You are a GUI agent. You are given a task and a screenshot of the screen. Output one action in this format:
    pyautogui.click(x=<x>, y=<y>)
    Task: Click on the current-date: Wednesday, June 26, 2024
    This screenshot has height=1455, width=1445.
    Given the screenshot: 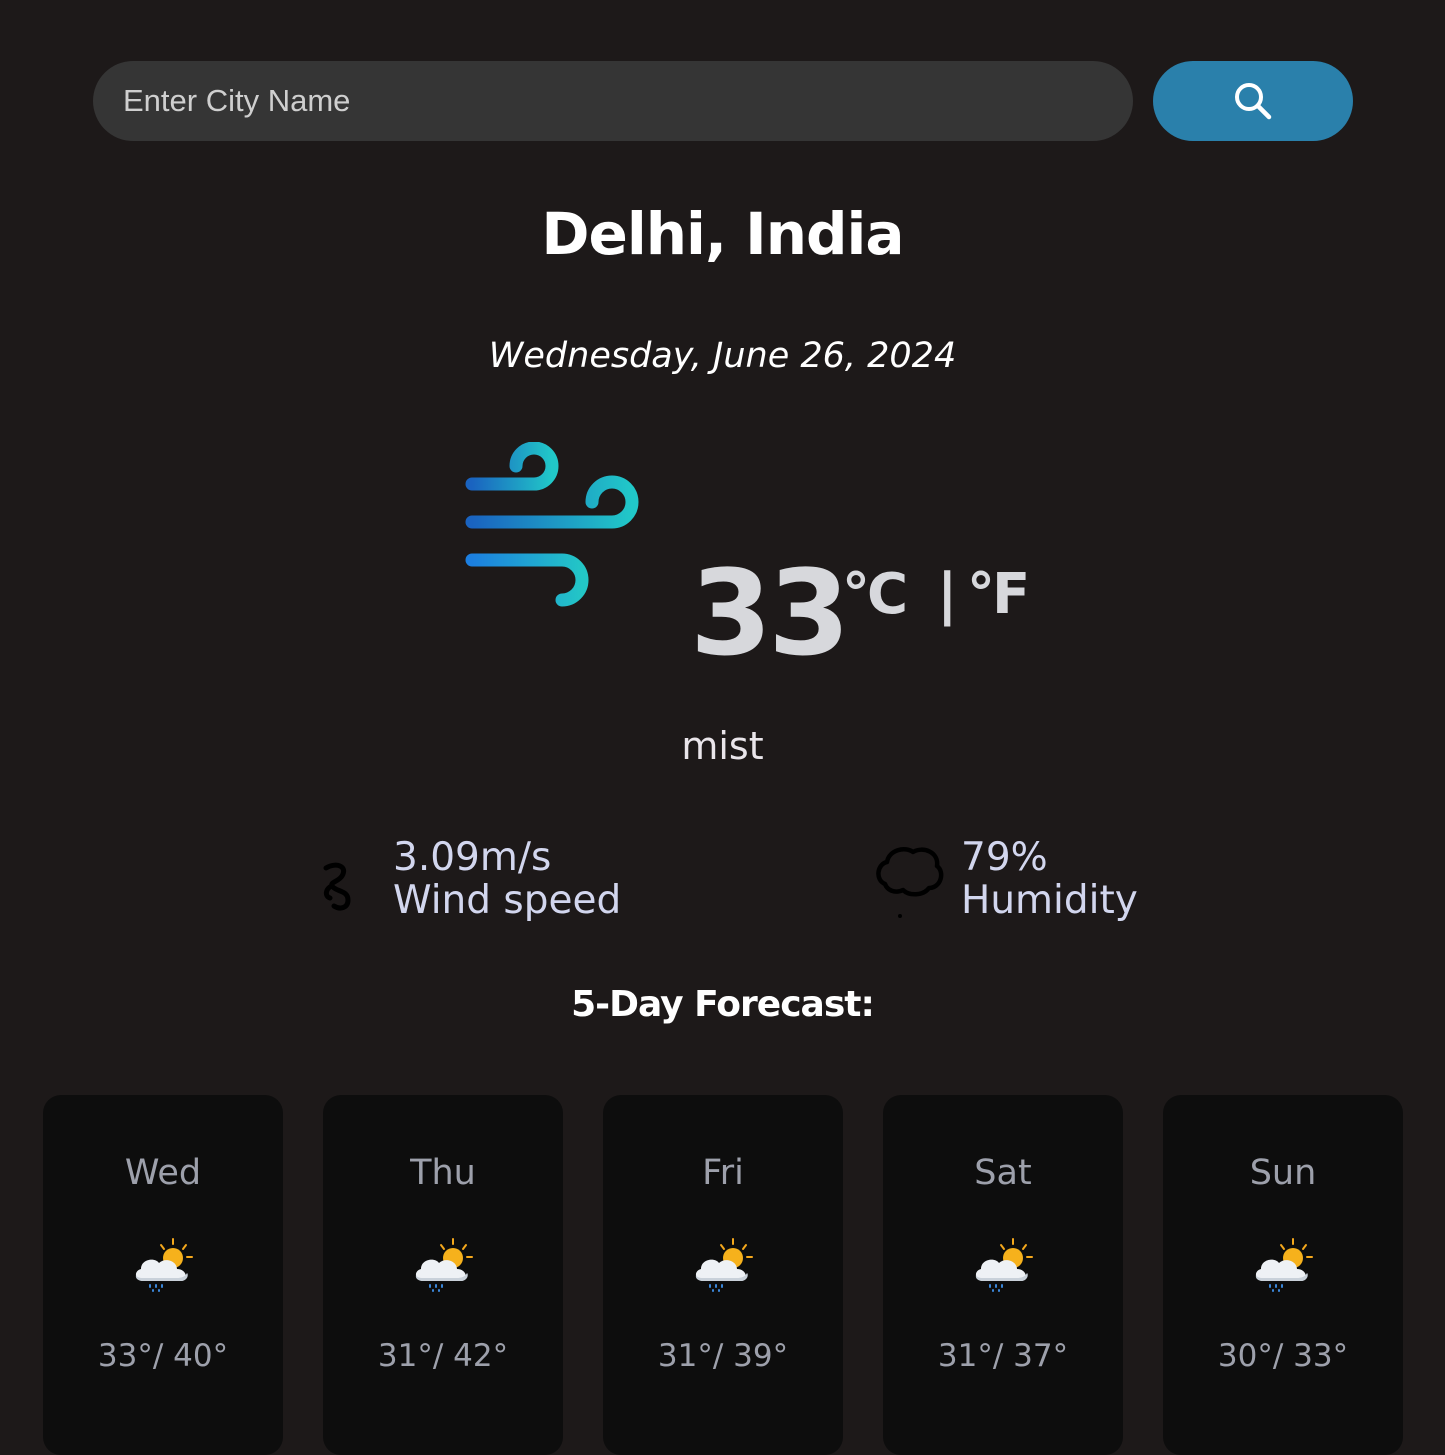 What is the action you would take?
    pyautogui.click(x=722, y=356)
    